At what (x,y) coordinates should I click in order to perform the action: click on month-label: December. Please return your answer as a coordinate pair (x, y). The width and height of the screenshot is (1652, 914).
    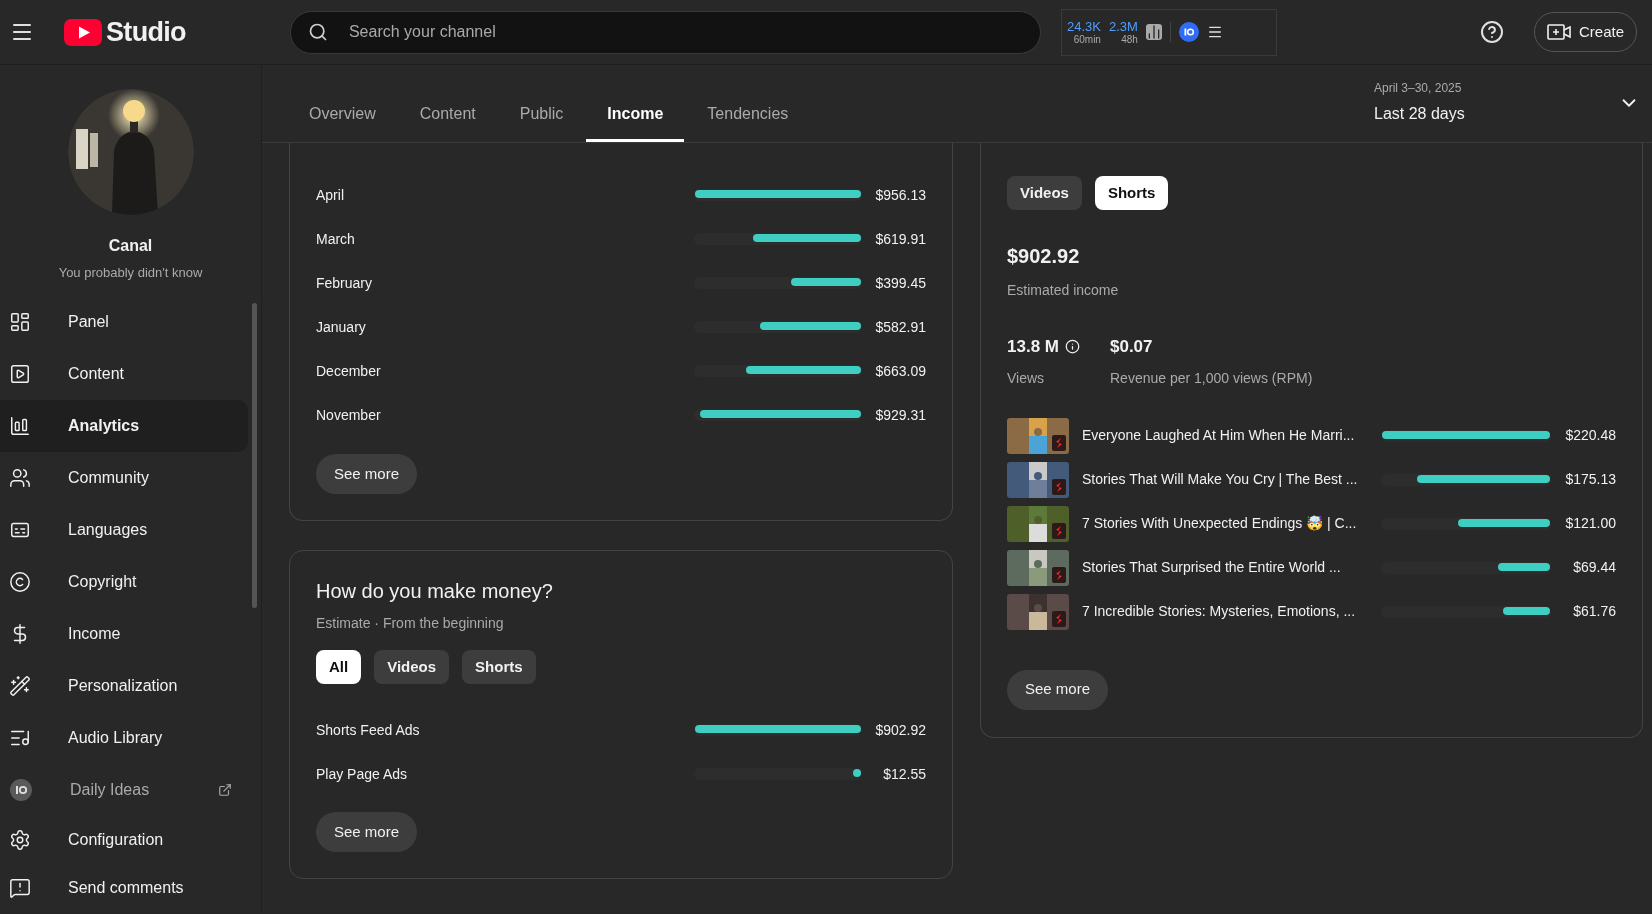
    Looking at the image, I should click on (349, 371).